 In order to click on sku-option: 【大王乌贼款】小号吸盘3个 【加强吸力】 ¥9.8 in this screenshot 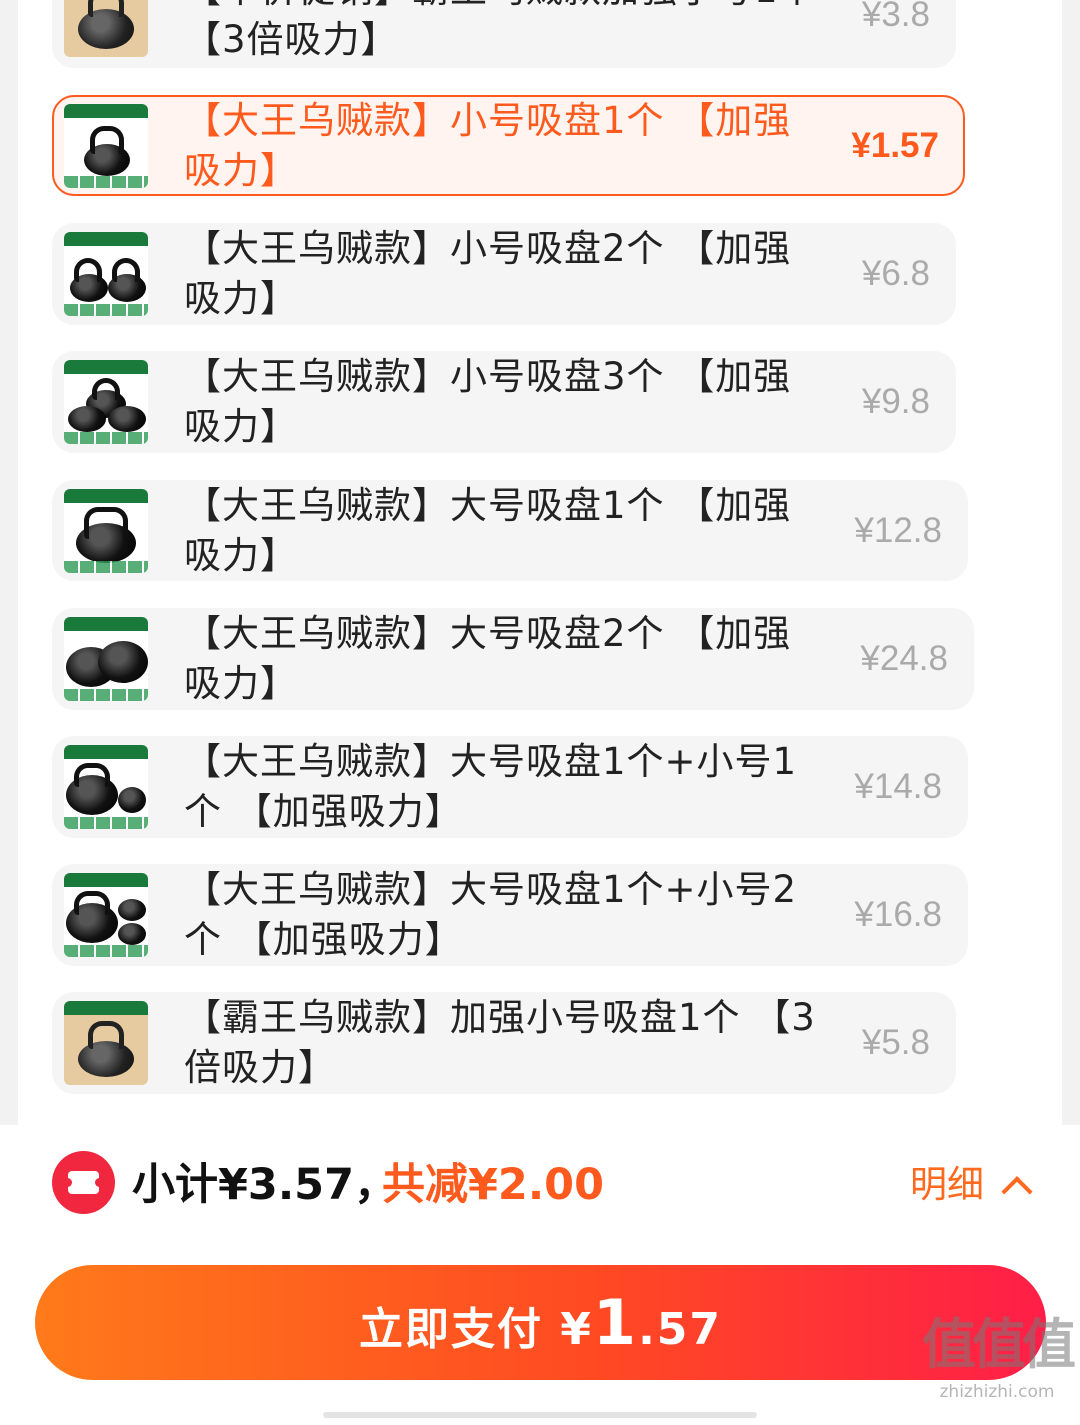, I will do `click(504, 402)`.